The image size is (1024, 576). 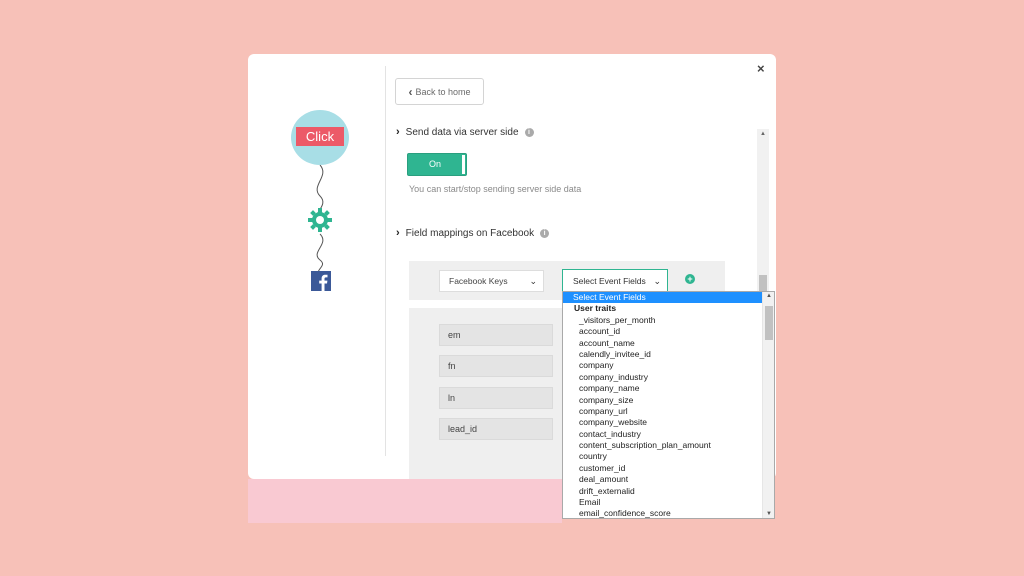 What do you see at coordinates (496, 366) in the screenshot?
I see `field-row: fn` at bounding box center [496, 366].